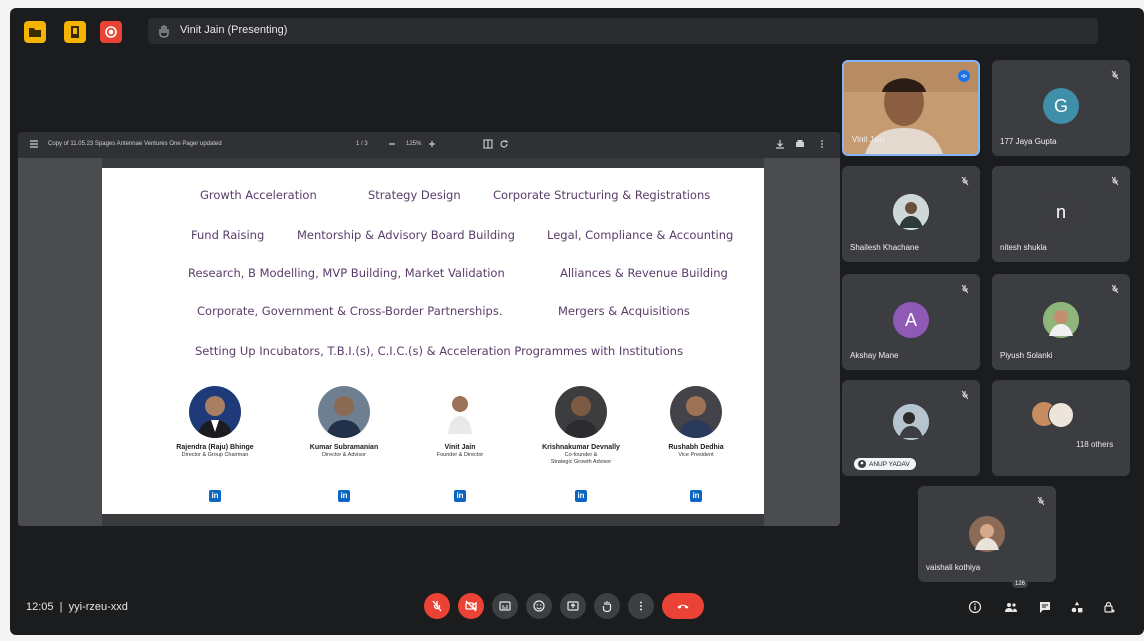 The height and width of the screenshot is (641, 1144). Describe the element at coordinates (1011, 607) in the screenshot. I see `people-button` at that location.